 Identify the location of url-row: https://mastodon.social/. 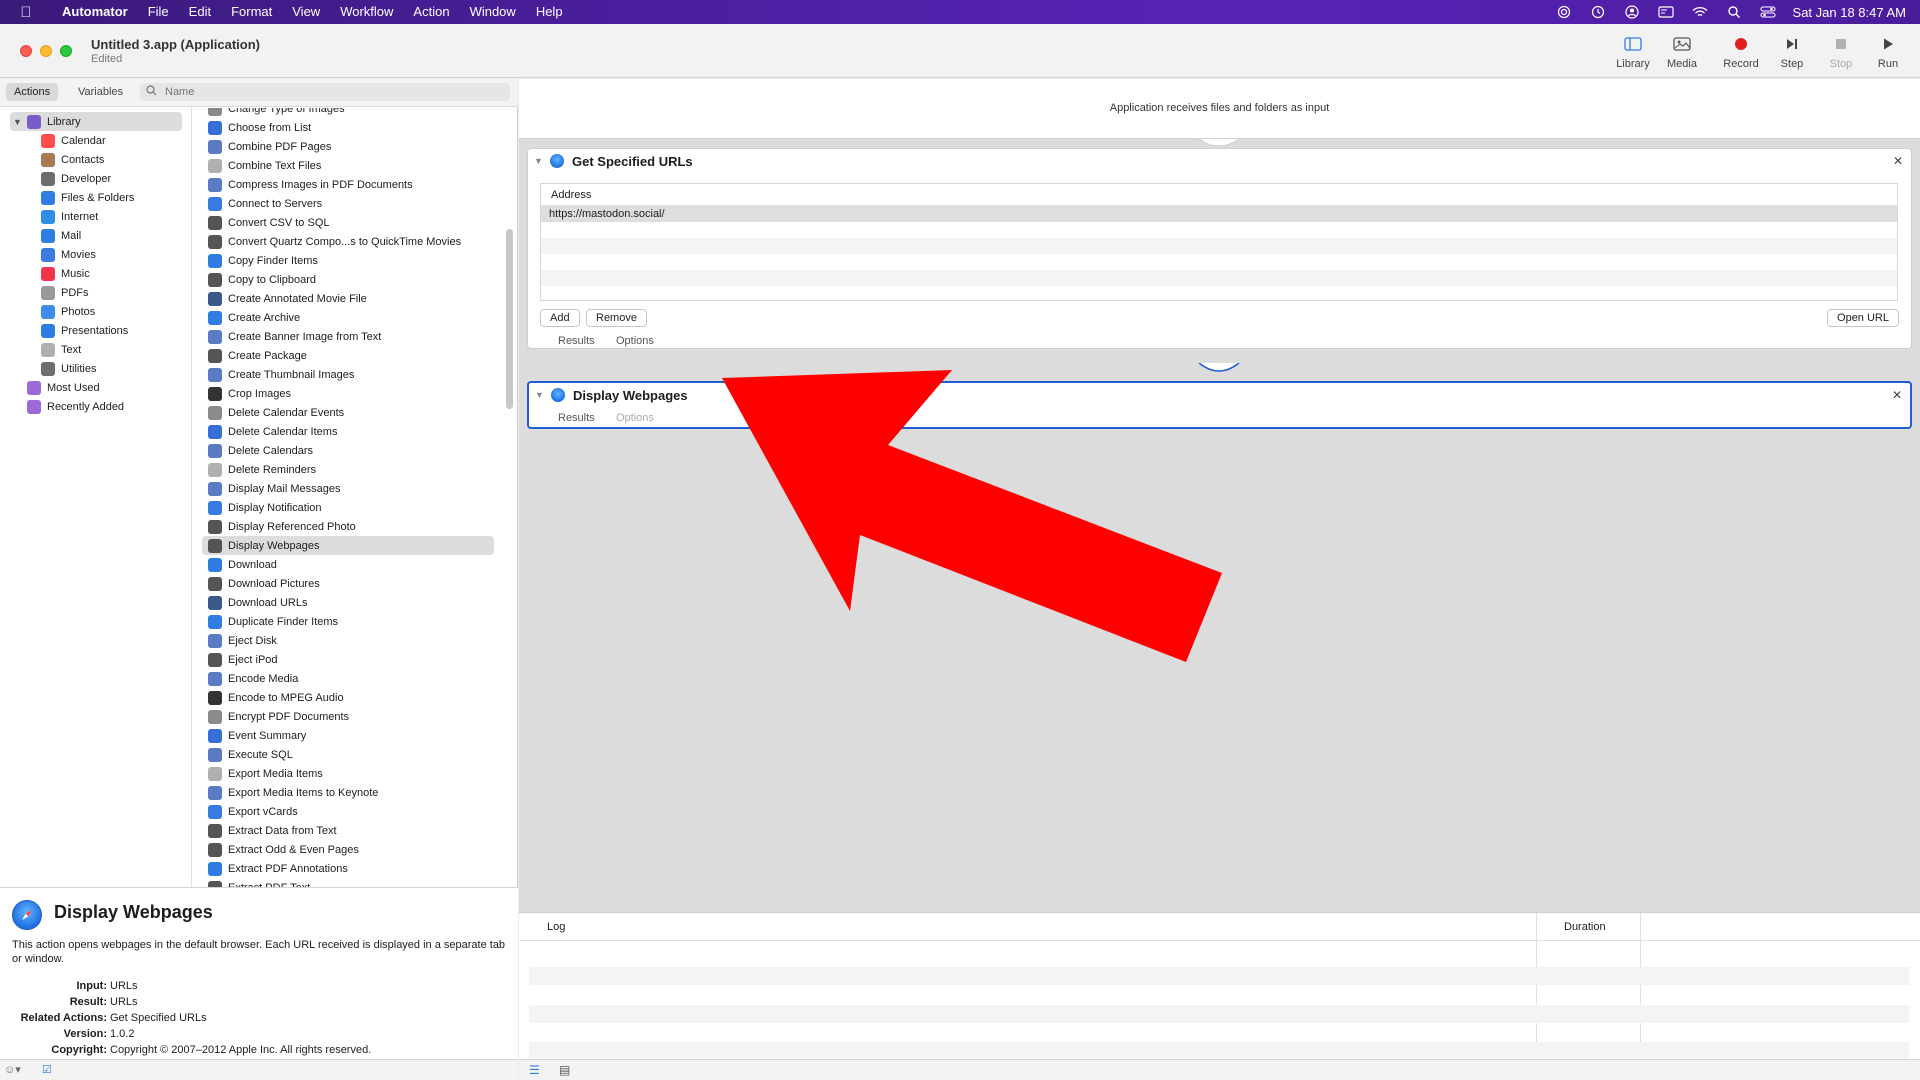
(1219, 214).